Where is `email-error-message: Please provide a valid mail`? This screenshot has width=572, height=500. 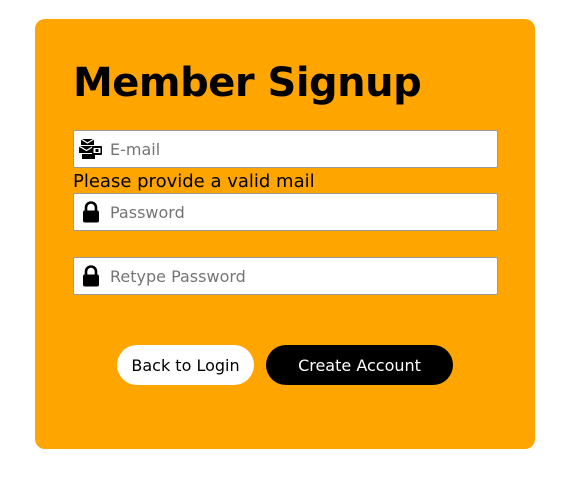
email-error-message: Please provide a valid mail is located at coordinates (194, 181).